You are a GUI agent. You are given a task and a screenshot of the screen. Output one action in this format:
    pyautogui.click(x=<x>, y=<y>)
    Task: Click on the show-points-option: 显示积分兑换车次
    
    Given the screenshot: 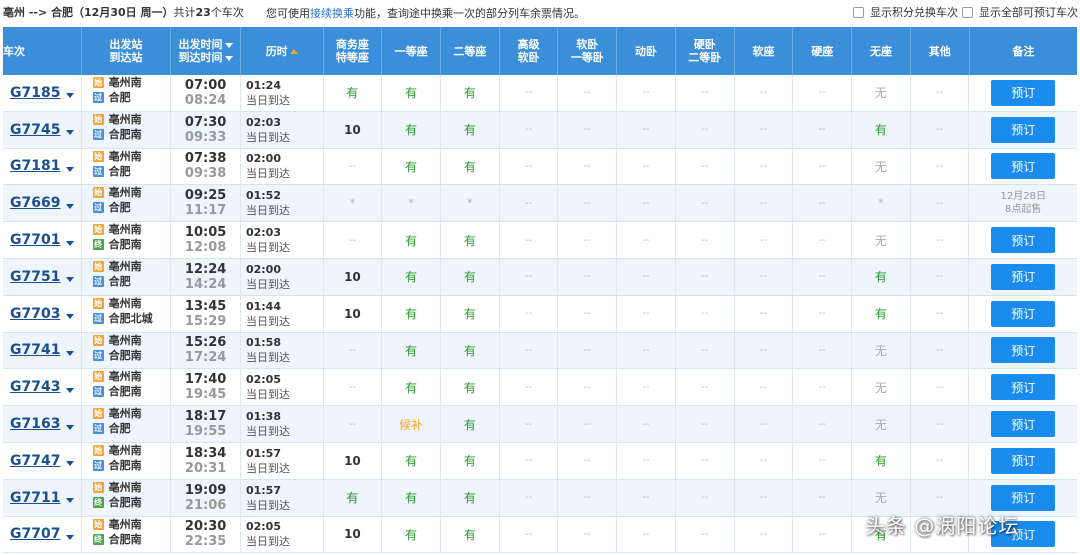 What is the action you would take?
    pyautogui.click(x=905, y=12)
    